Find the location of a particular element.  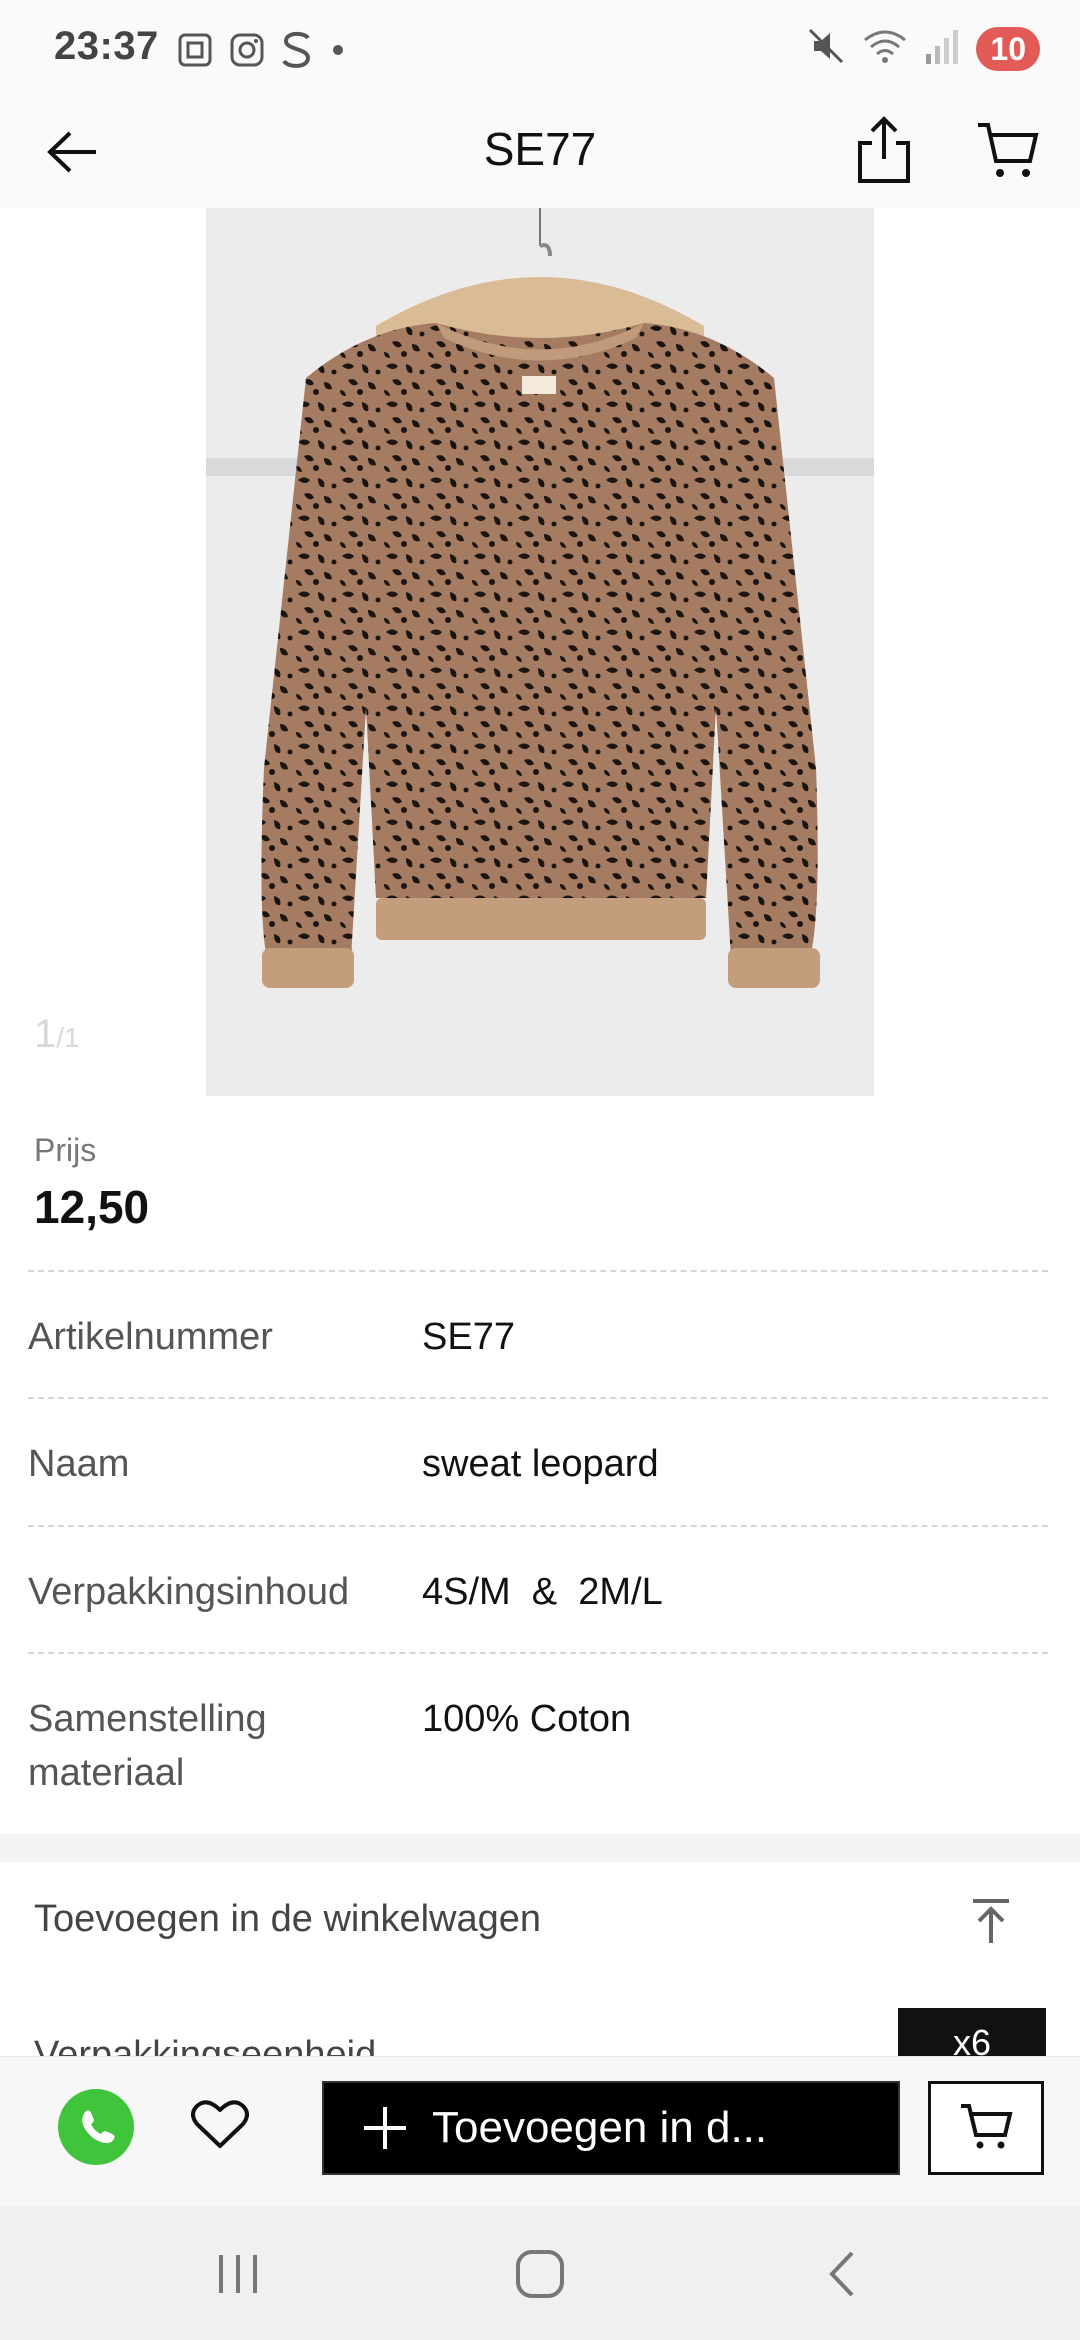

image-counter: 1/1 is located at coordinates (57, 1034).